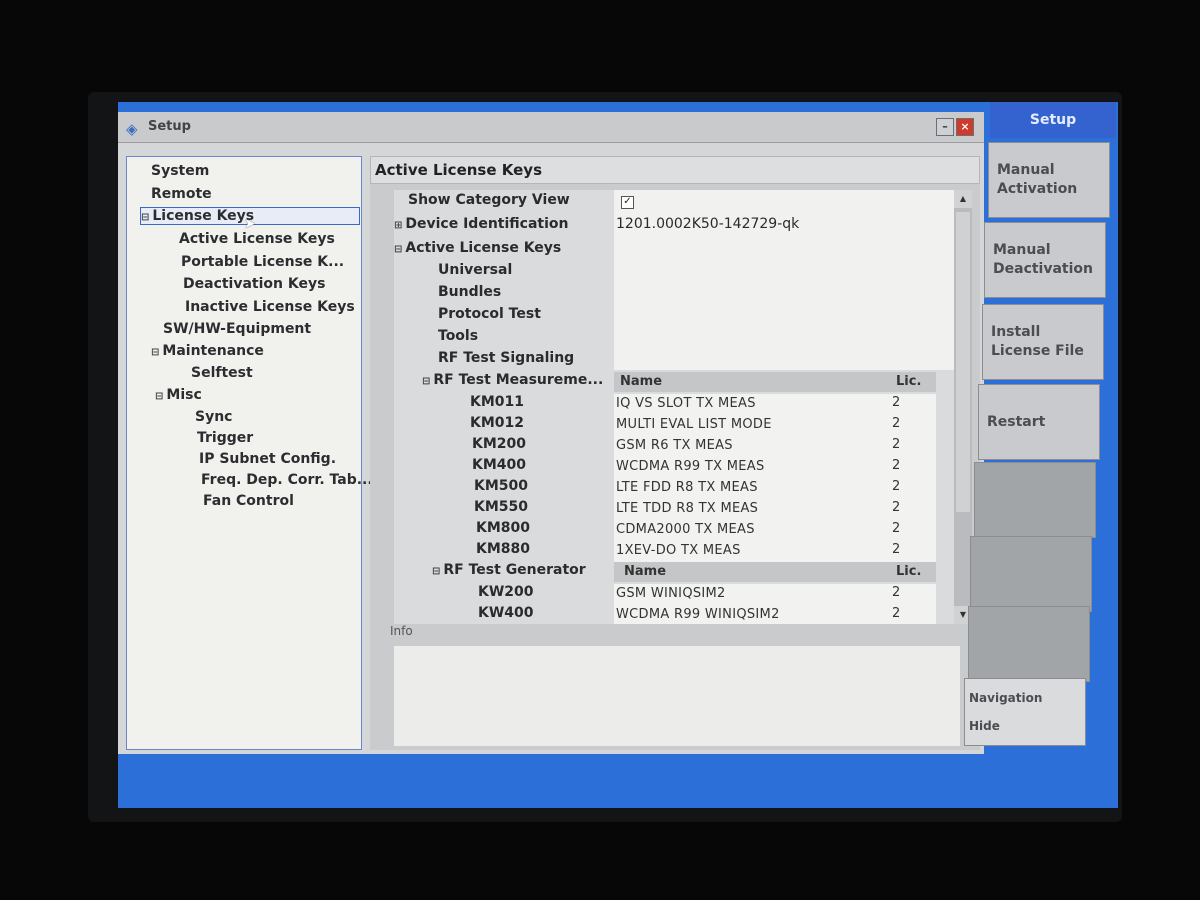 The width and height of the screenshot is (1200, 900). I want to click on license-key-km550: KM550, so click(501, 507).